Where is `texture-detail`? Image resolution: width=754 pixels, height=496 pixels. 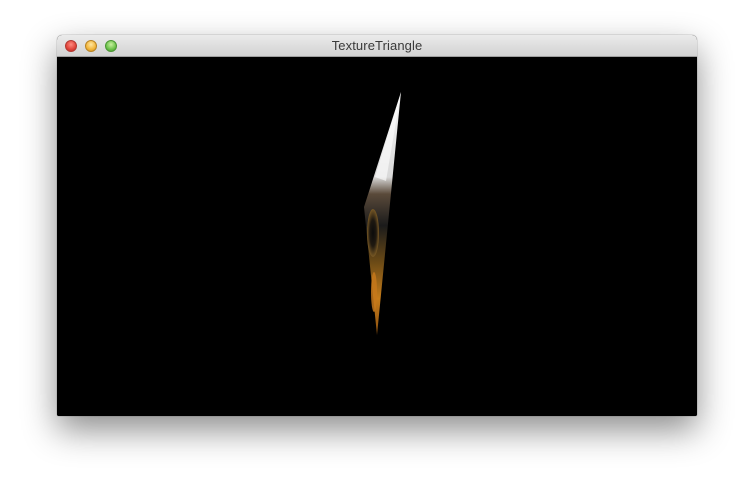 texture-detail is located at coordinates (373, 233).